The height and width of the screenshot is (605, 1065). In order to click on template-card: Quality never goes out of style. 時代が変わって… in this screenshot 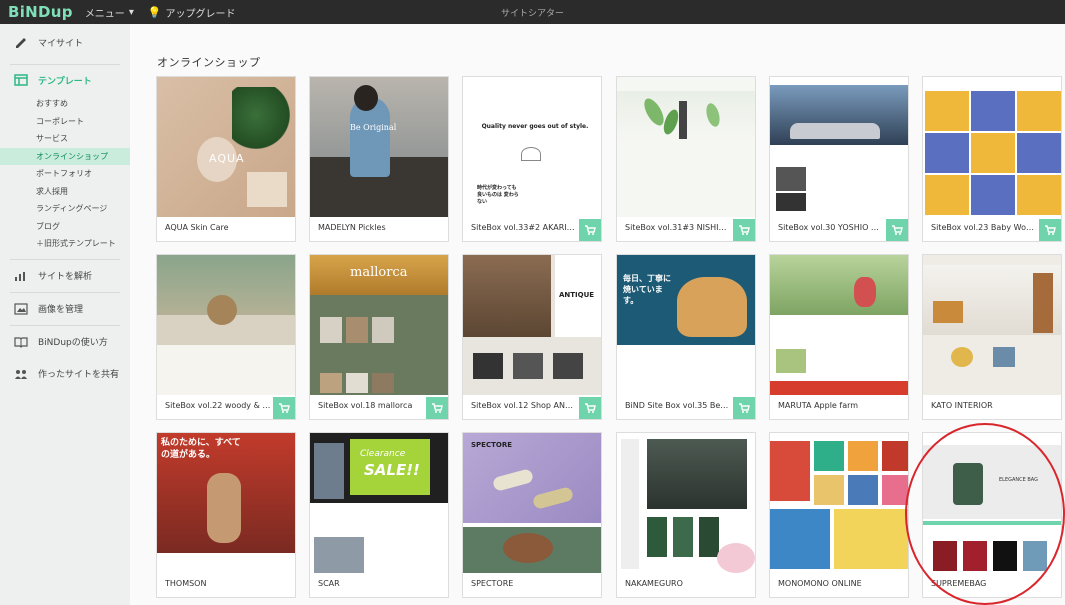, I will do `click(532, 159)`.